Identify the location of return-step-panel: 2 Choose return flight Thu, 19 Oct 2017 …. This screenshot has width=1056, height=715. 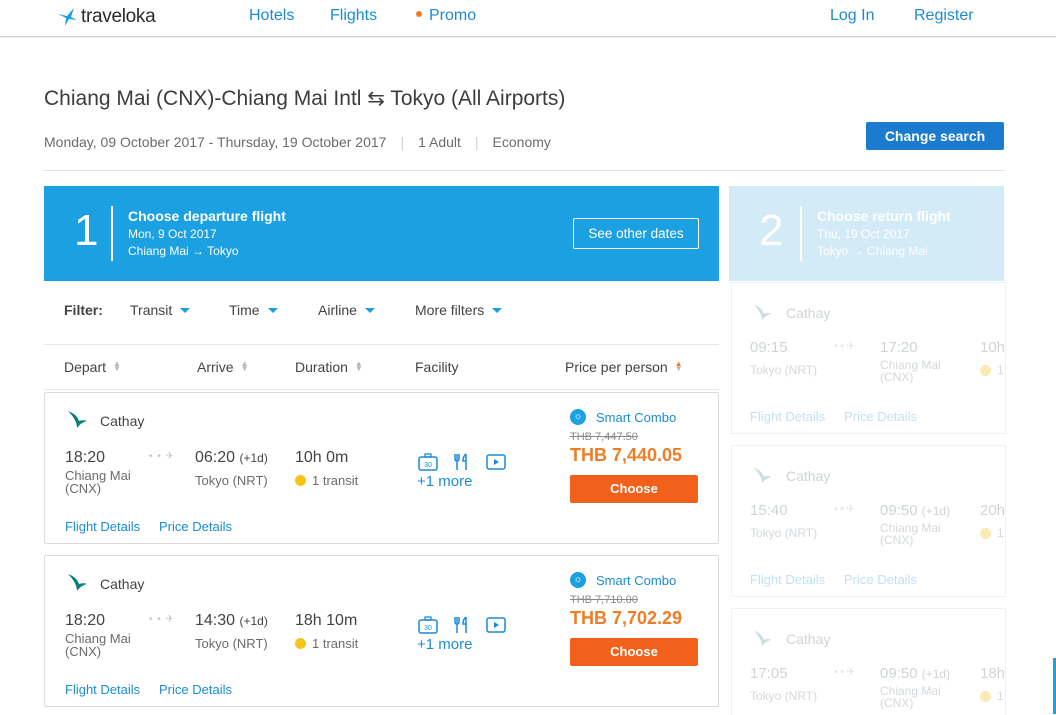
(866, 233).